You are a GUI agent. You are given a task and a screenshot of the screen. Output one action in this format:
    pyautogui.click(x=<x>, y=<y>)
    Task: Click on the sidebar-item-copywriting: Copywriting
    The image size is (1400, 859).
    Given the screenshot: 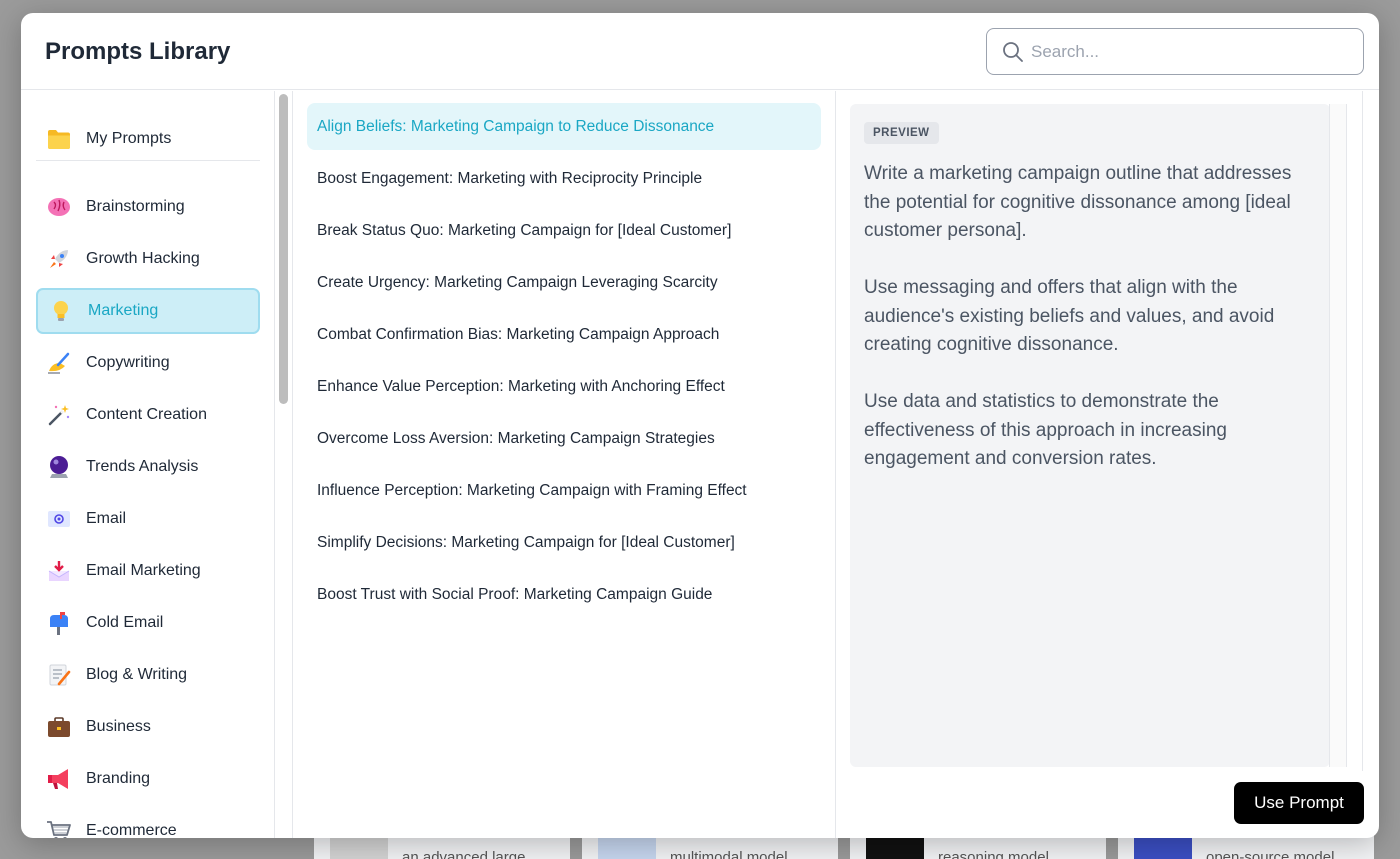 What is the action you would take?
    pyautogui.click(x=148, y=363)
    